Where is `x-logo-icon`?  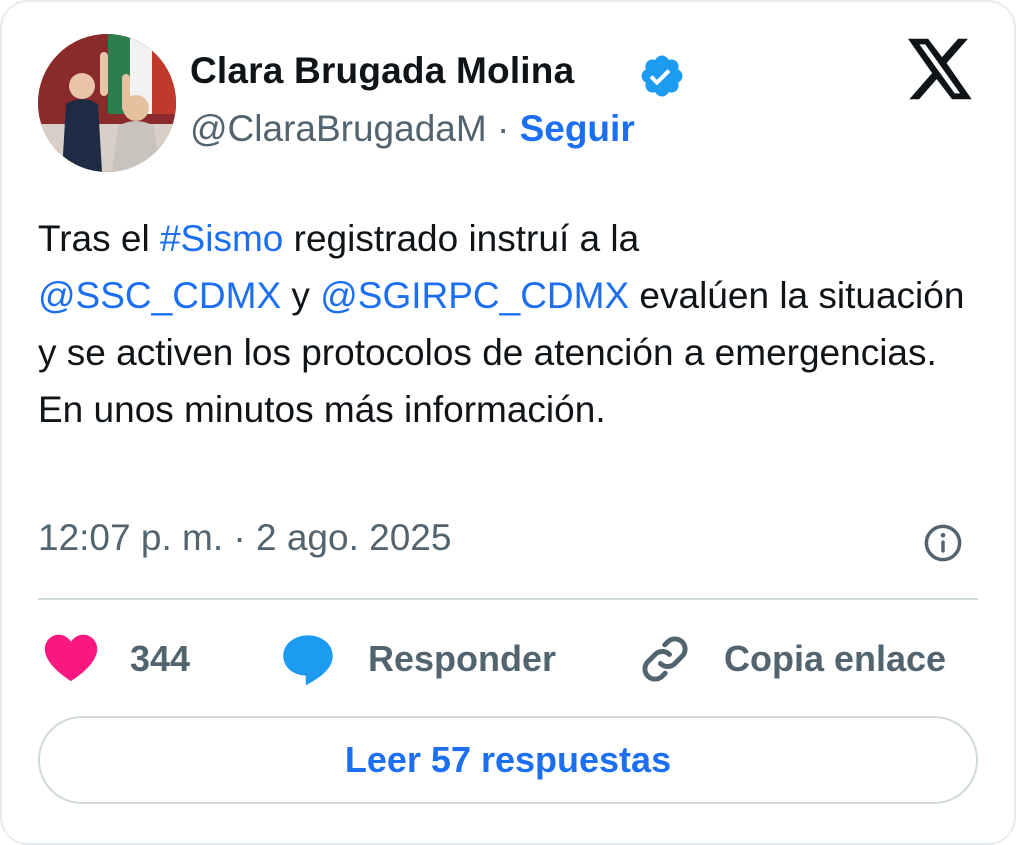 x-logo-icon is located at coordinates (941, 69).